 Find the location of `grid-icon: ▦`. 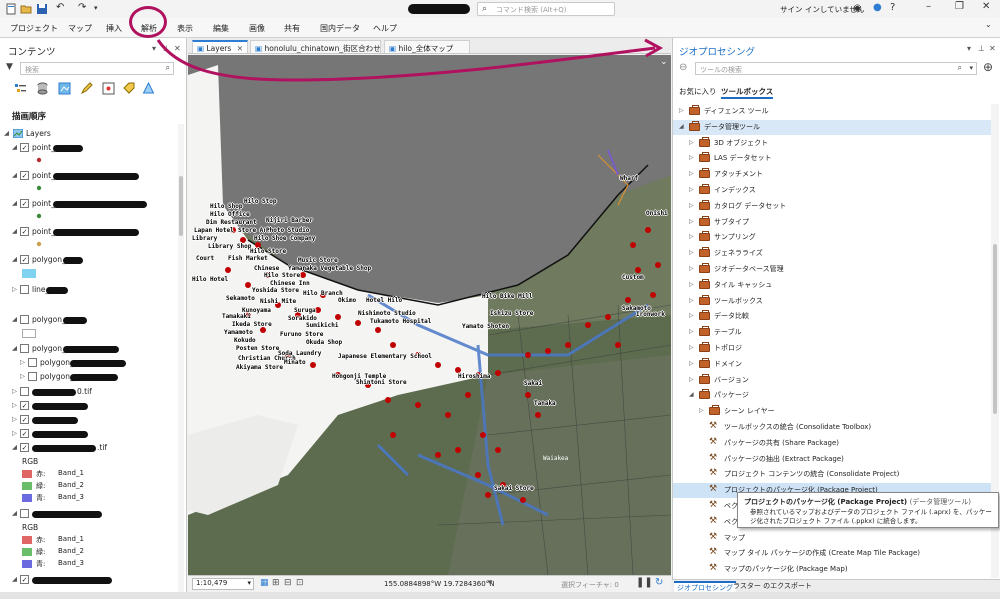

grid-icon: ▦ is located at coordinates (264, 583).